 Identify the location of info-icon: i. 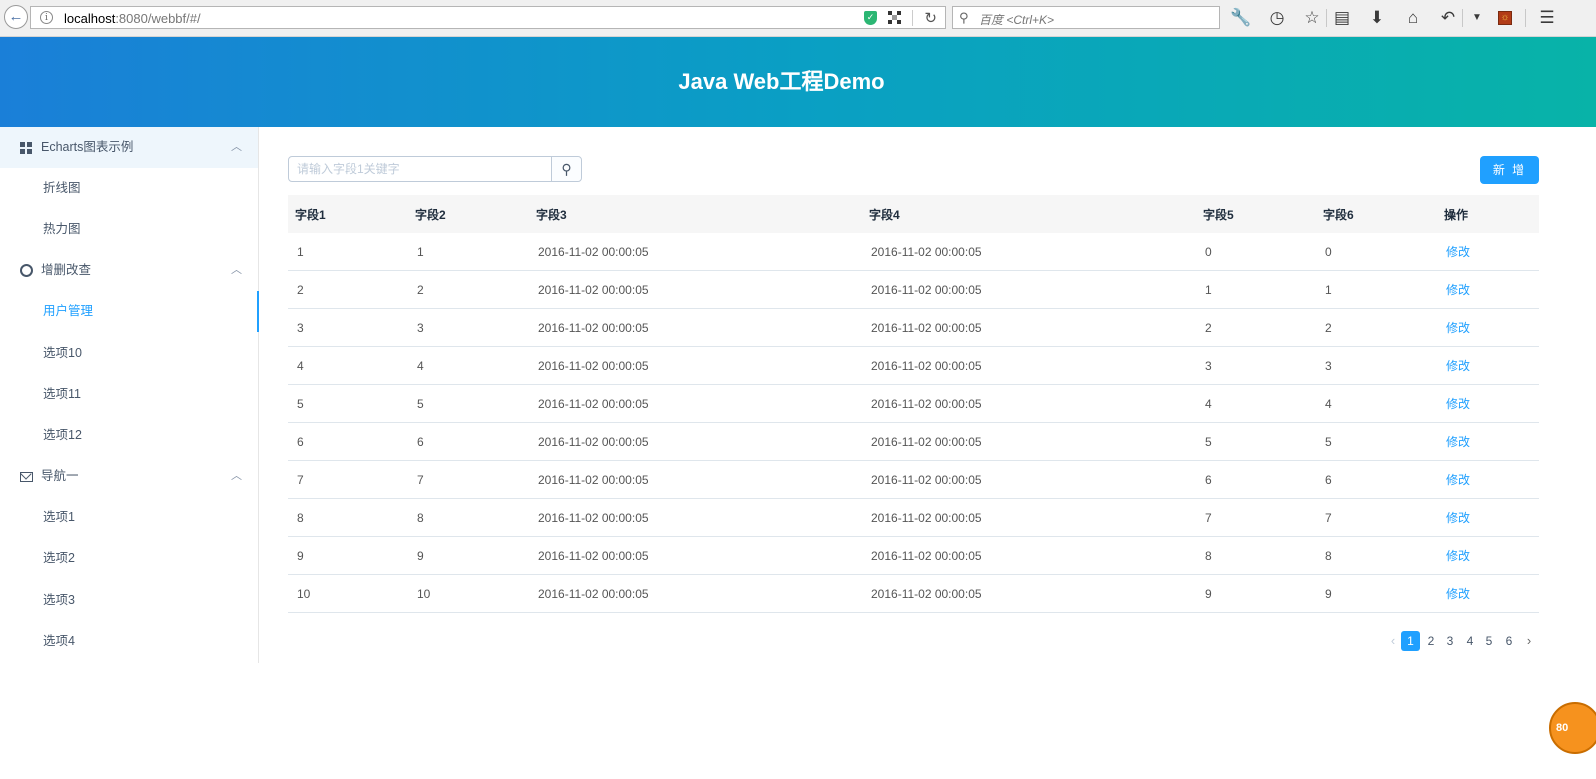
(46, 17).